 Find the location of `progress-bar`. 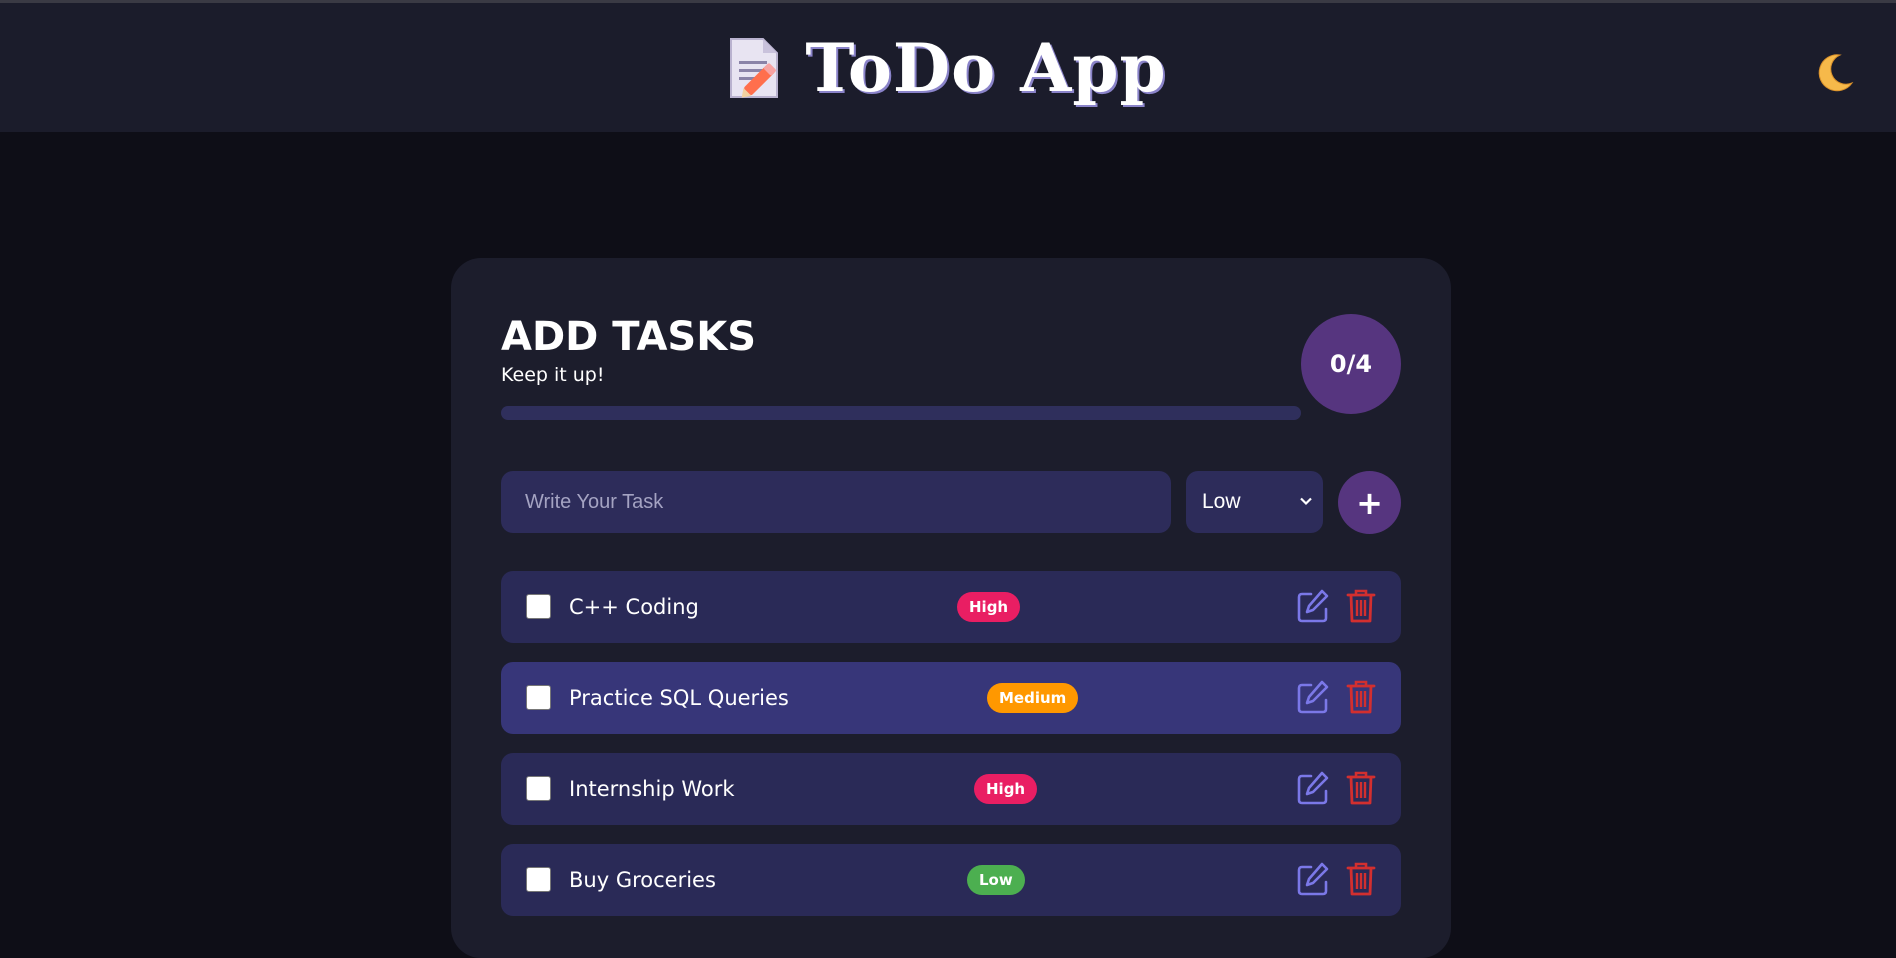

progress-bar is located at coordinates (901, 413).